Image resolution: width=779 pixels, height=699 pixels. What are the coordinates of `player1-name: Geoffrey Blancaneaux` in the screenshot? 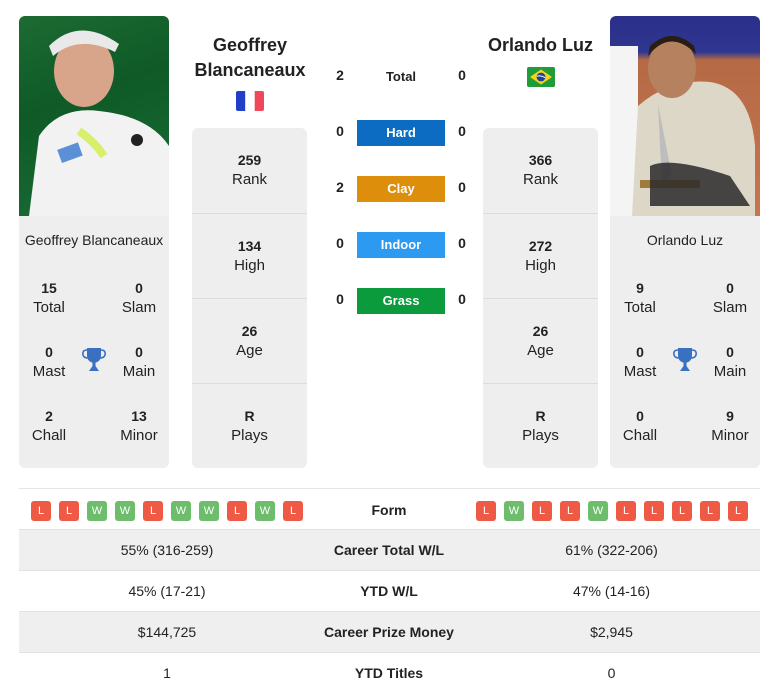 It's located at (250, 58).